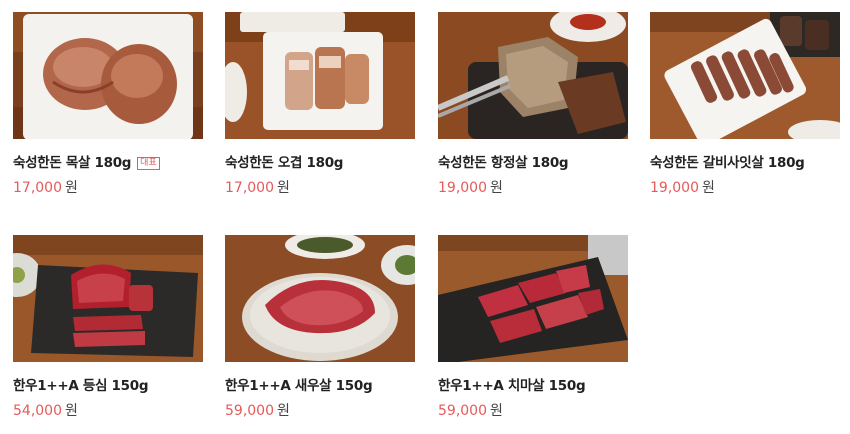  Describe the element at coordinates (108, 411) in the screenshot. I see `price-row: 54,000 원` at that location.